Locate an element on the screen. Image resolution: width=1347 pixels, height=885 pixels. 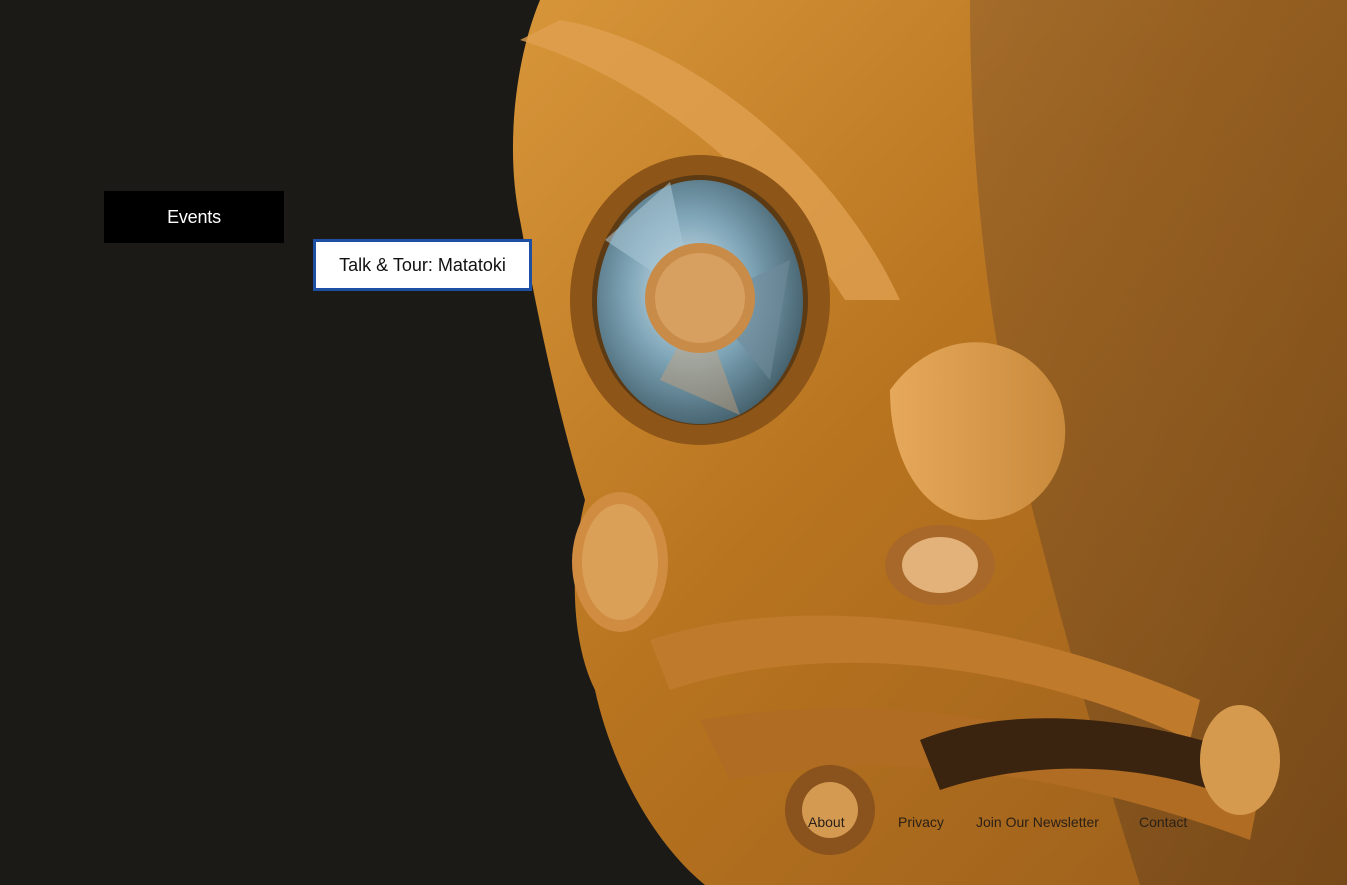
subnav-item-label: Talk & Tour: Matatoki is located at coordinates (422, 264).